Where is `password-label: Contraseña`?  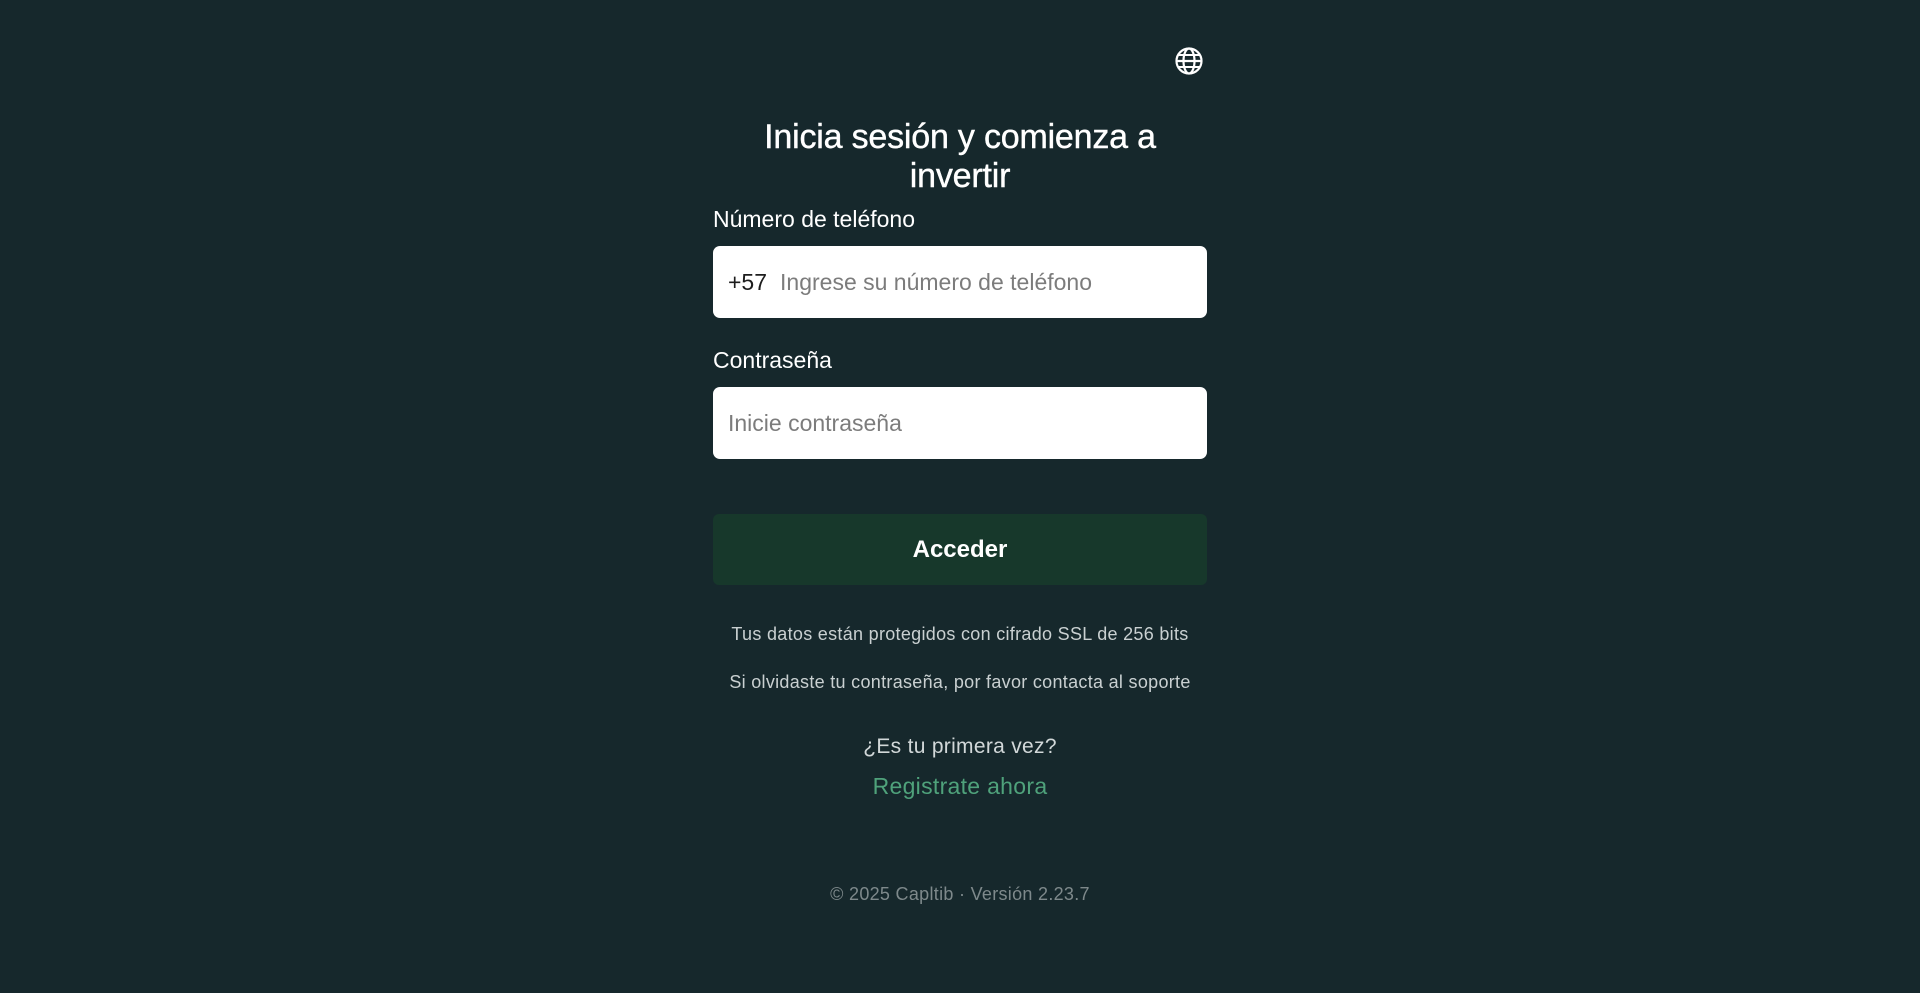 password-label: Contraseña is located at coordinates (772, 360).